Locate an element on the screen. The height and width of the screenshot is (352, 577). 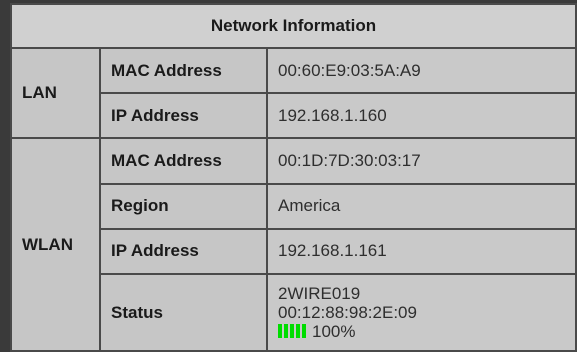
wlan-ssid: 2WIRE019 is located at coordinates (319, 294).